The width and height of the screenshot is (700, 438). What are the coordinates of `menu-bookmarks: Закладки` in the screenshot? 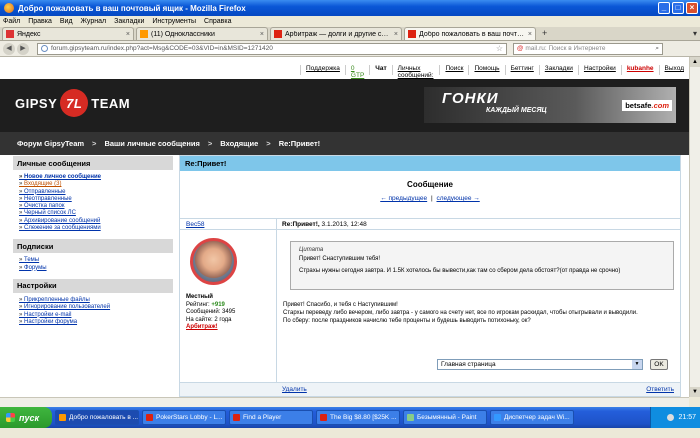 It's located at (129, 21).